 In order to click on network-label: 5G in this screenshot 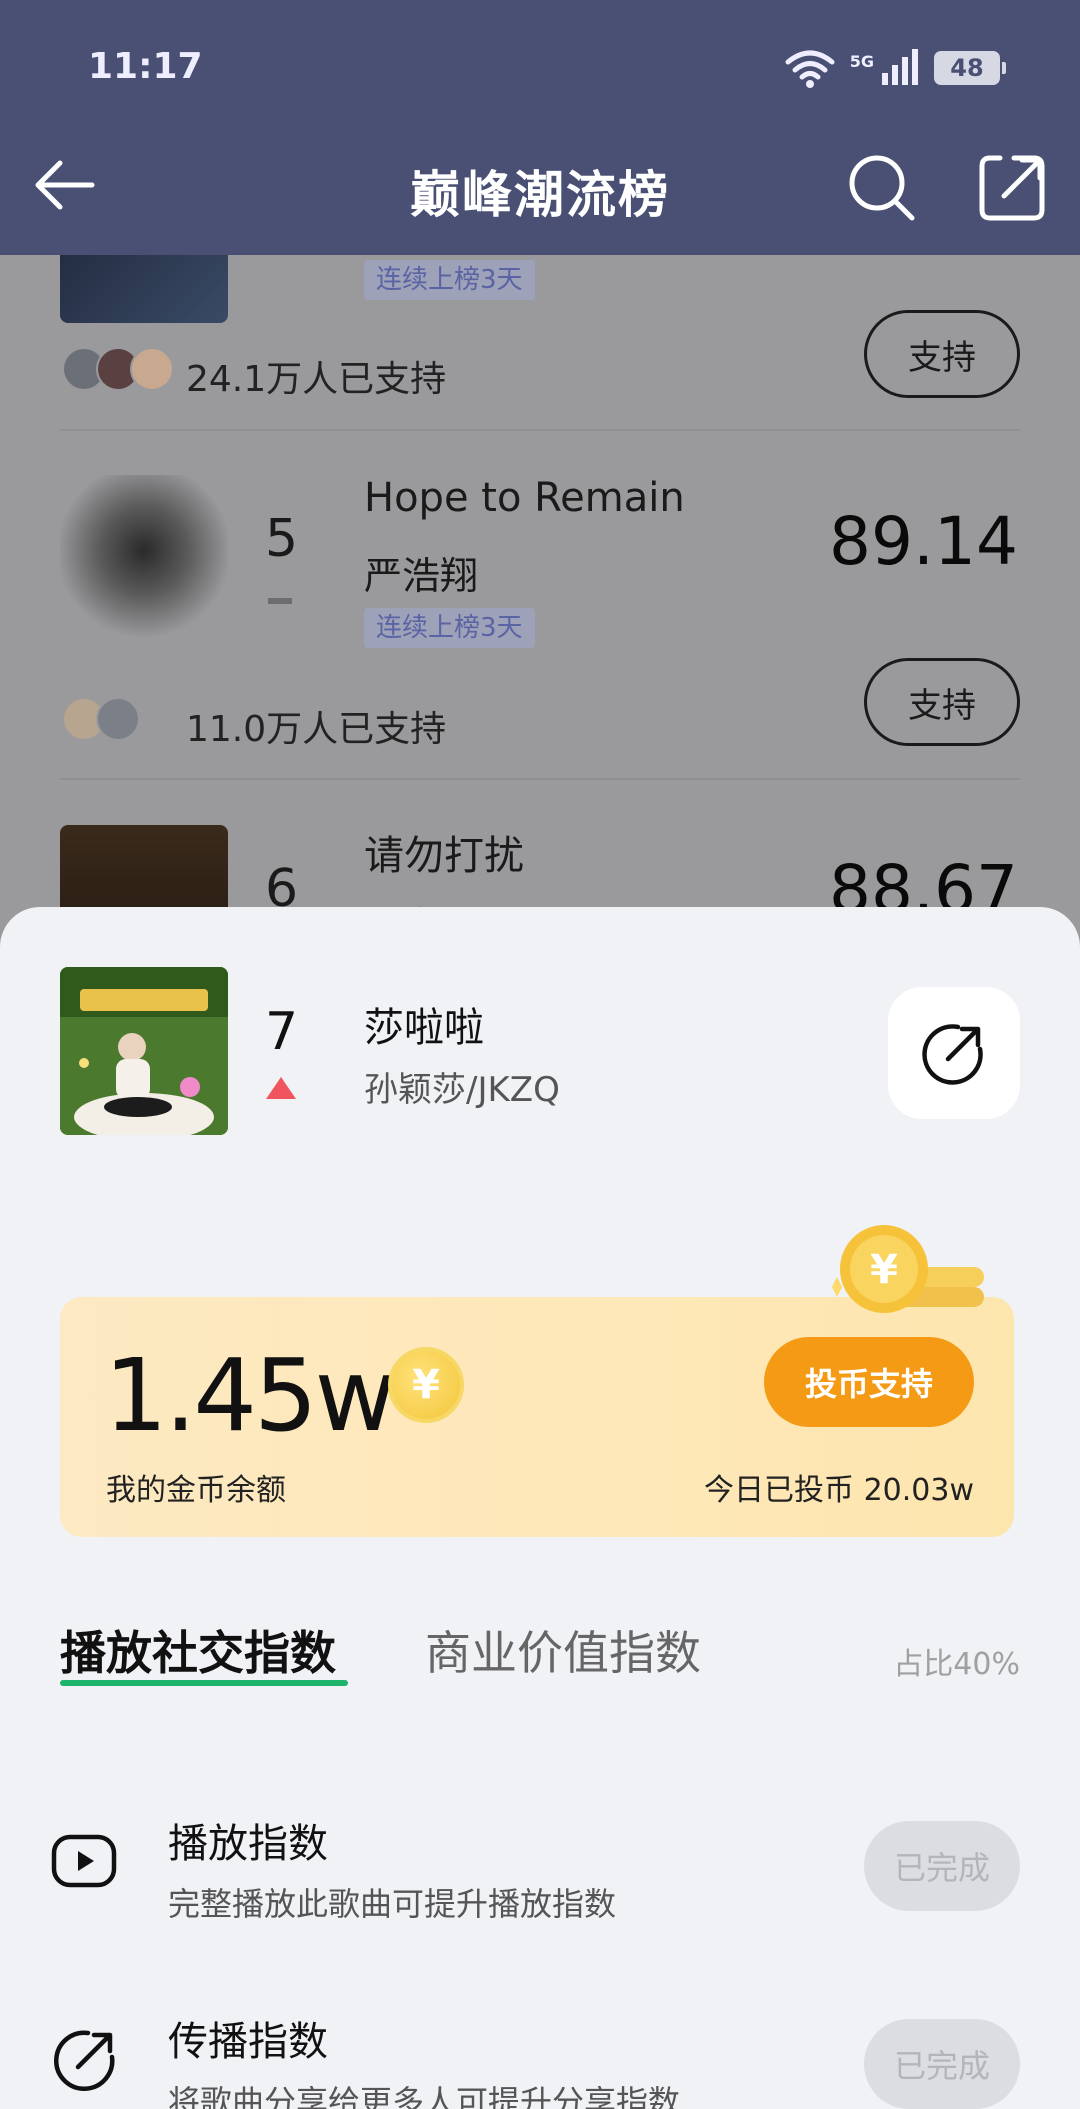, I will do `click(861, 61)`.